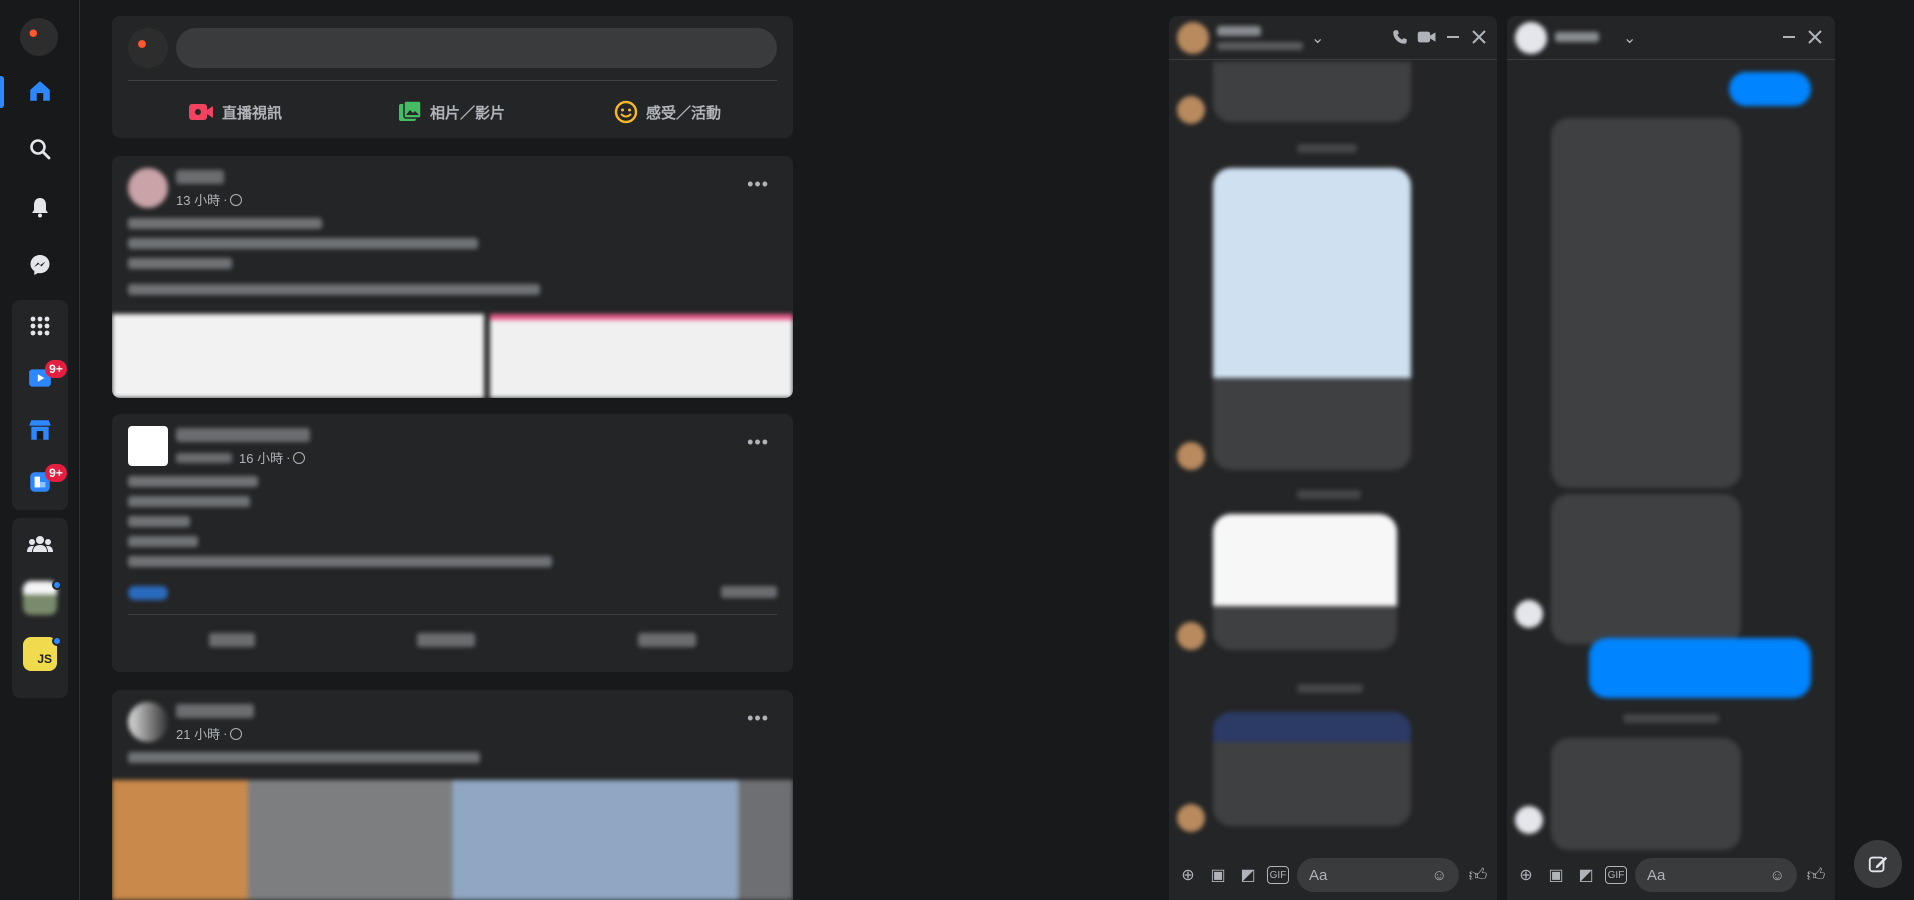  Describe the element at coordinates (40, 482) in the screenshot. I see `pages-nav: 9+` at that location.